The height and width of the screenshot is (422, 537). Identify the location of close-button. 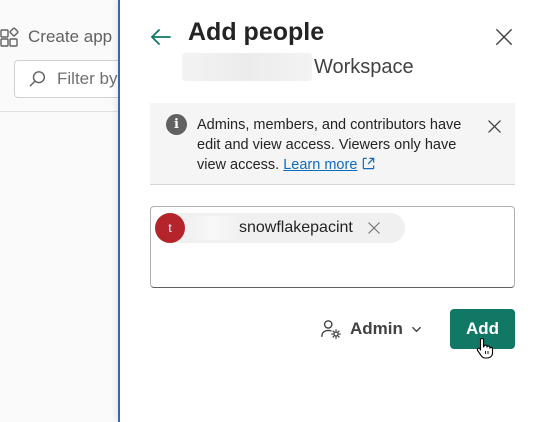
(504, 37).